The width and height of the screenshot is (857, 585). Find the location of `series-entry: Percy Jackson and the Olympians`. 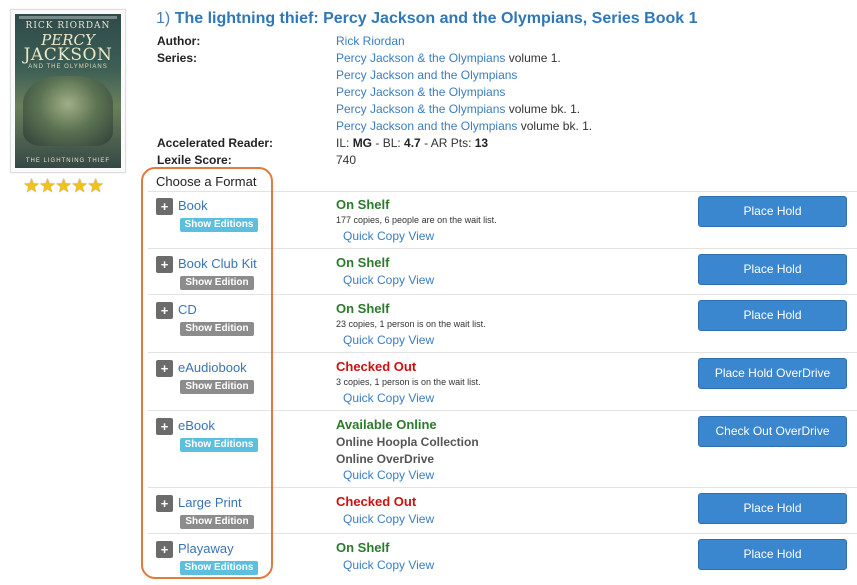

series-entry: Percy Jackson and the Olympians is located at coordinates (426, 75).